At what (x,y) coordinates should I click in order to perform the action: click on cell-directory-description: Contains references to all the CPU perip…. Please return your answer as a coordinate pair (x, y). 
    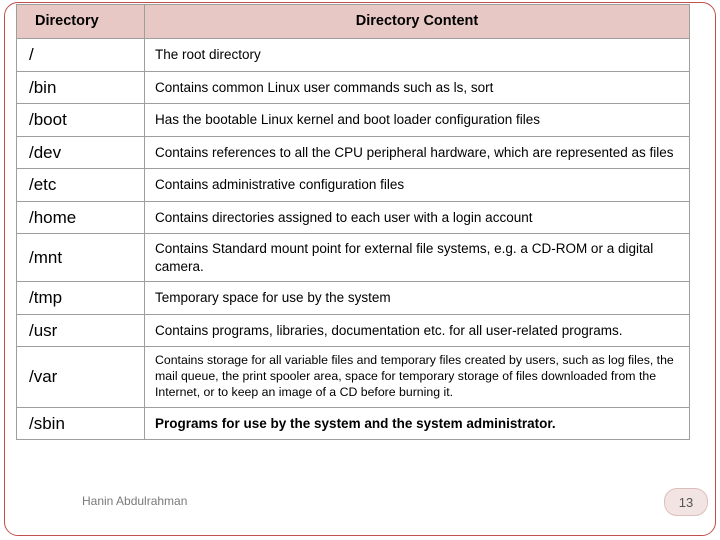
    Looking at the image, I should click on (417, 152).